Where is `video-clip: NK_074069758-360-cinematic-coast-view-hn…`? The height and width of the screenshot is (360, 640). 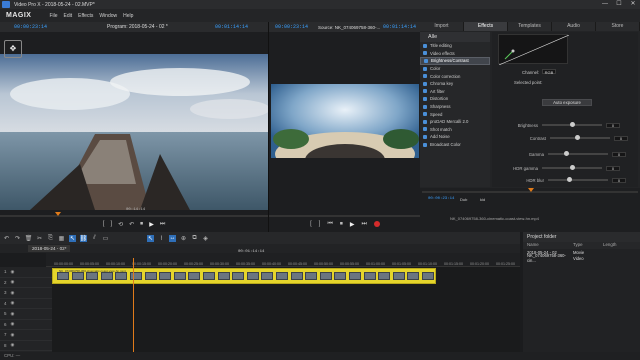
video-clip: NK_074069758-360-cinematic-coast-view-hn… is located at coordinates (244, 276).